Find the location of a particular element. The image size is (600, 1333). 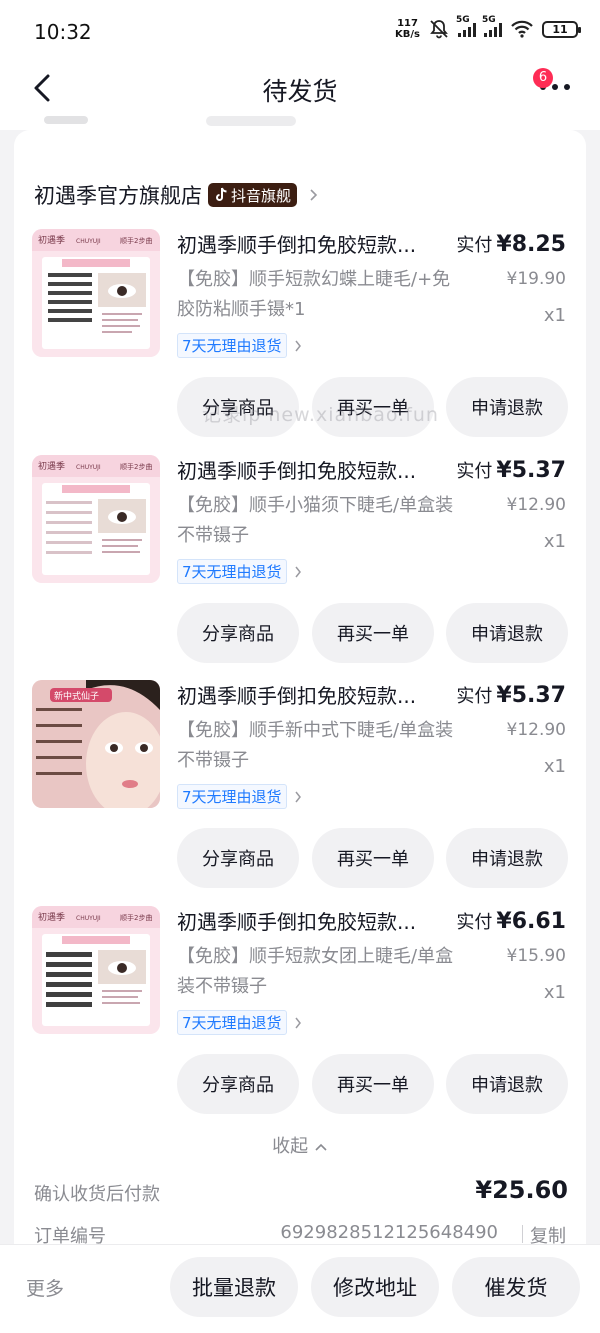

nav-bar: 待发货 6 is located at coordinates (300, 88).